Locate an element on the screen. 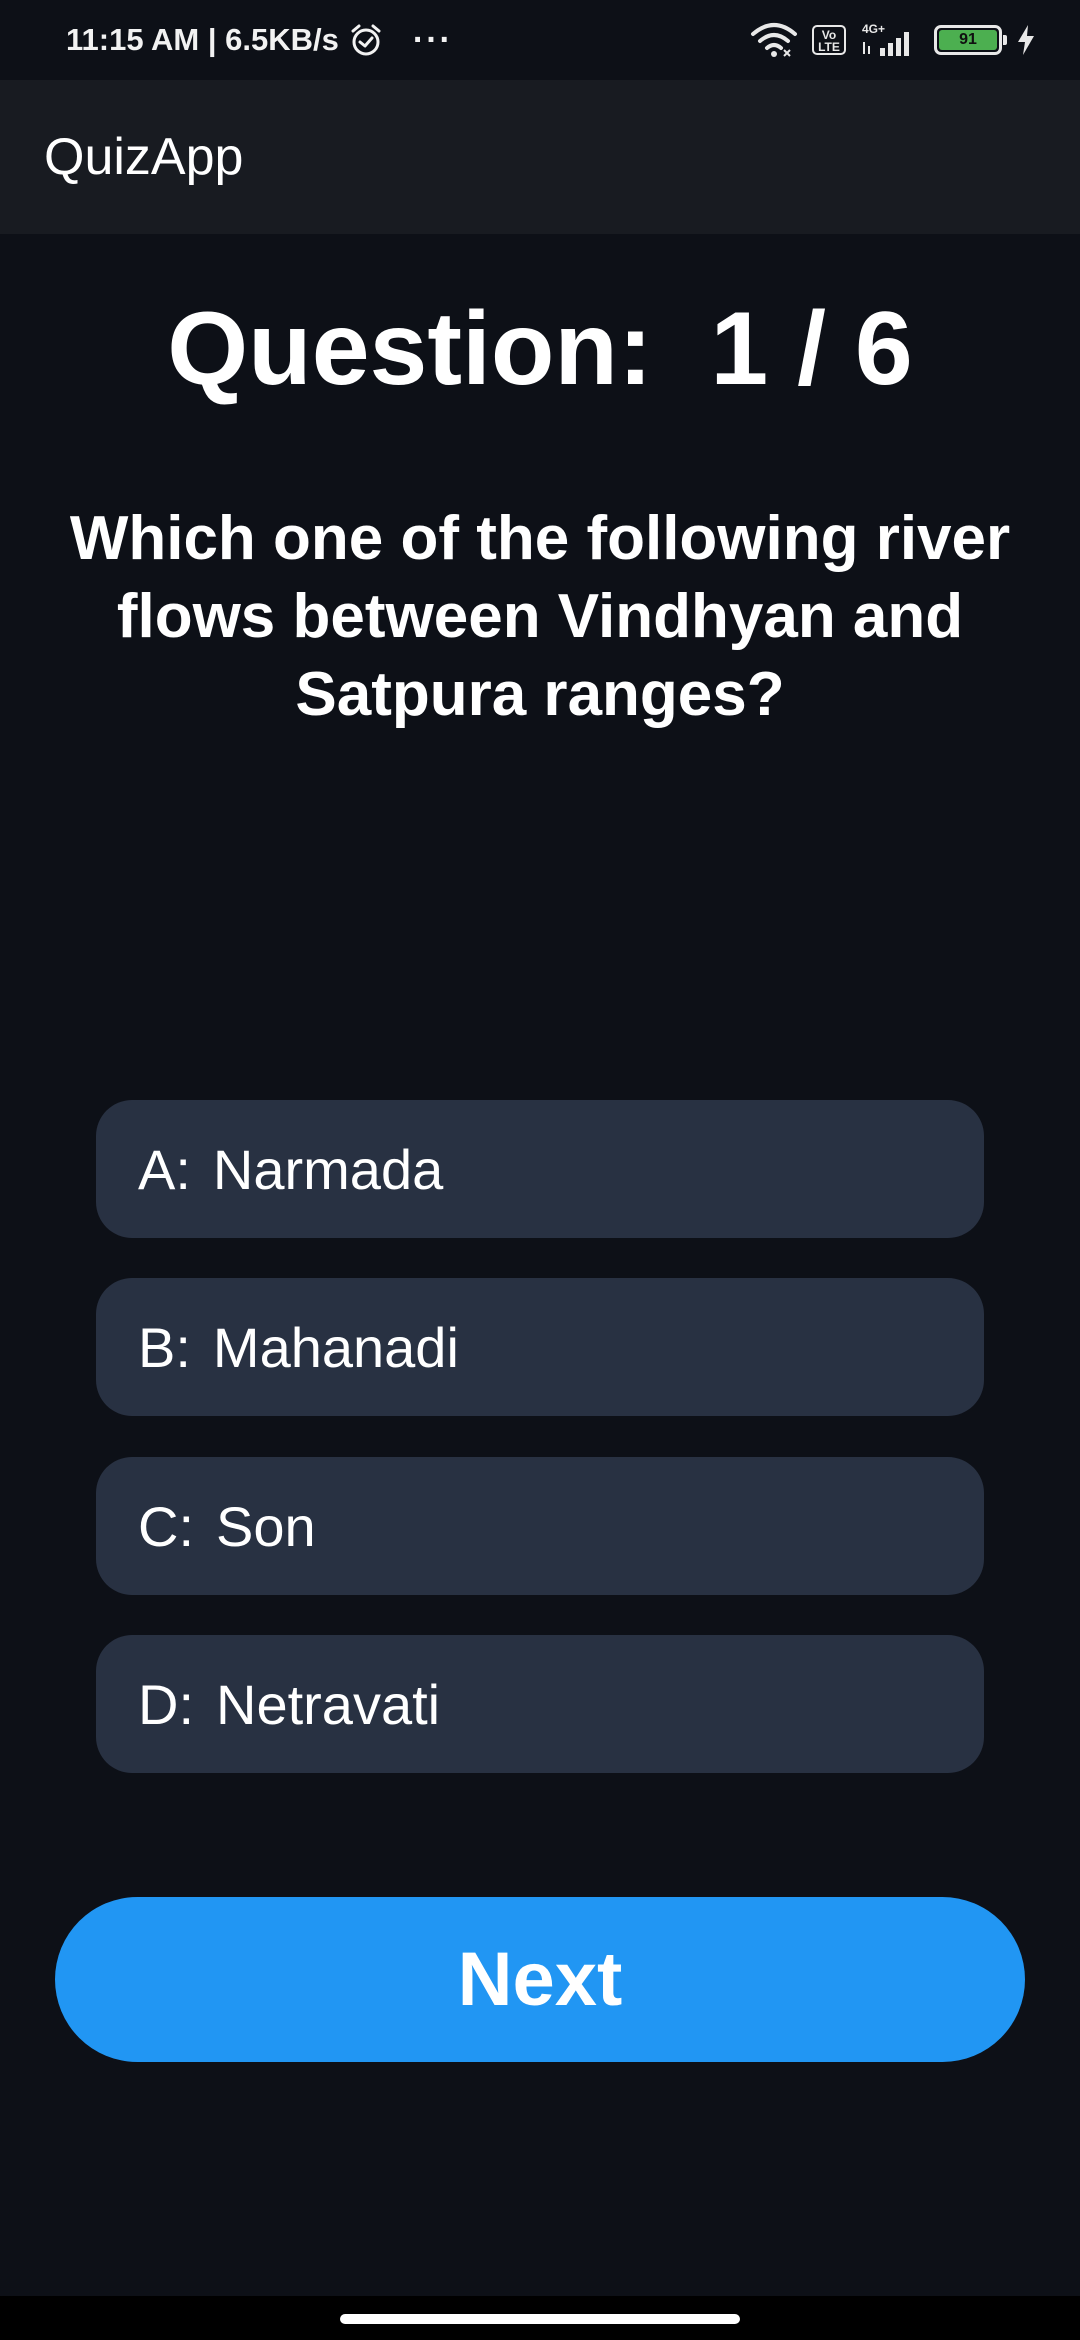  battery-icon: 91 is located at coordinates (970, 40).